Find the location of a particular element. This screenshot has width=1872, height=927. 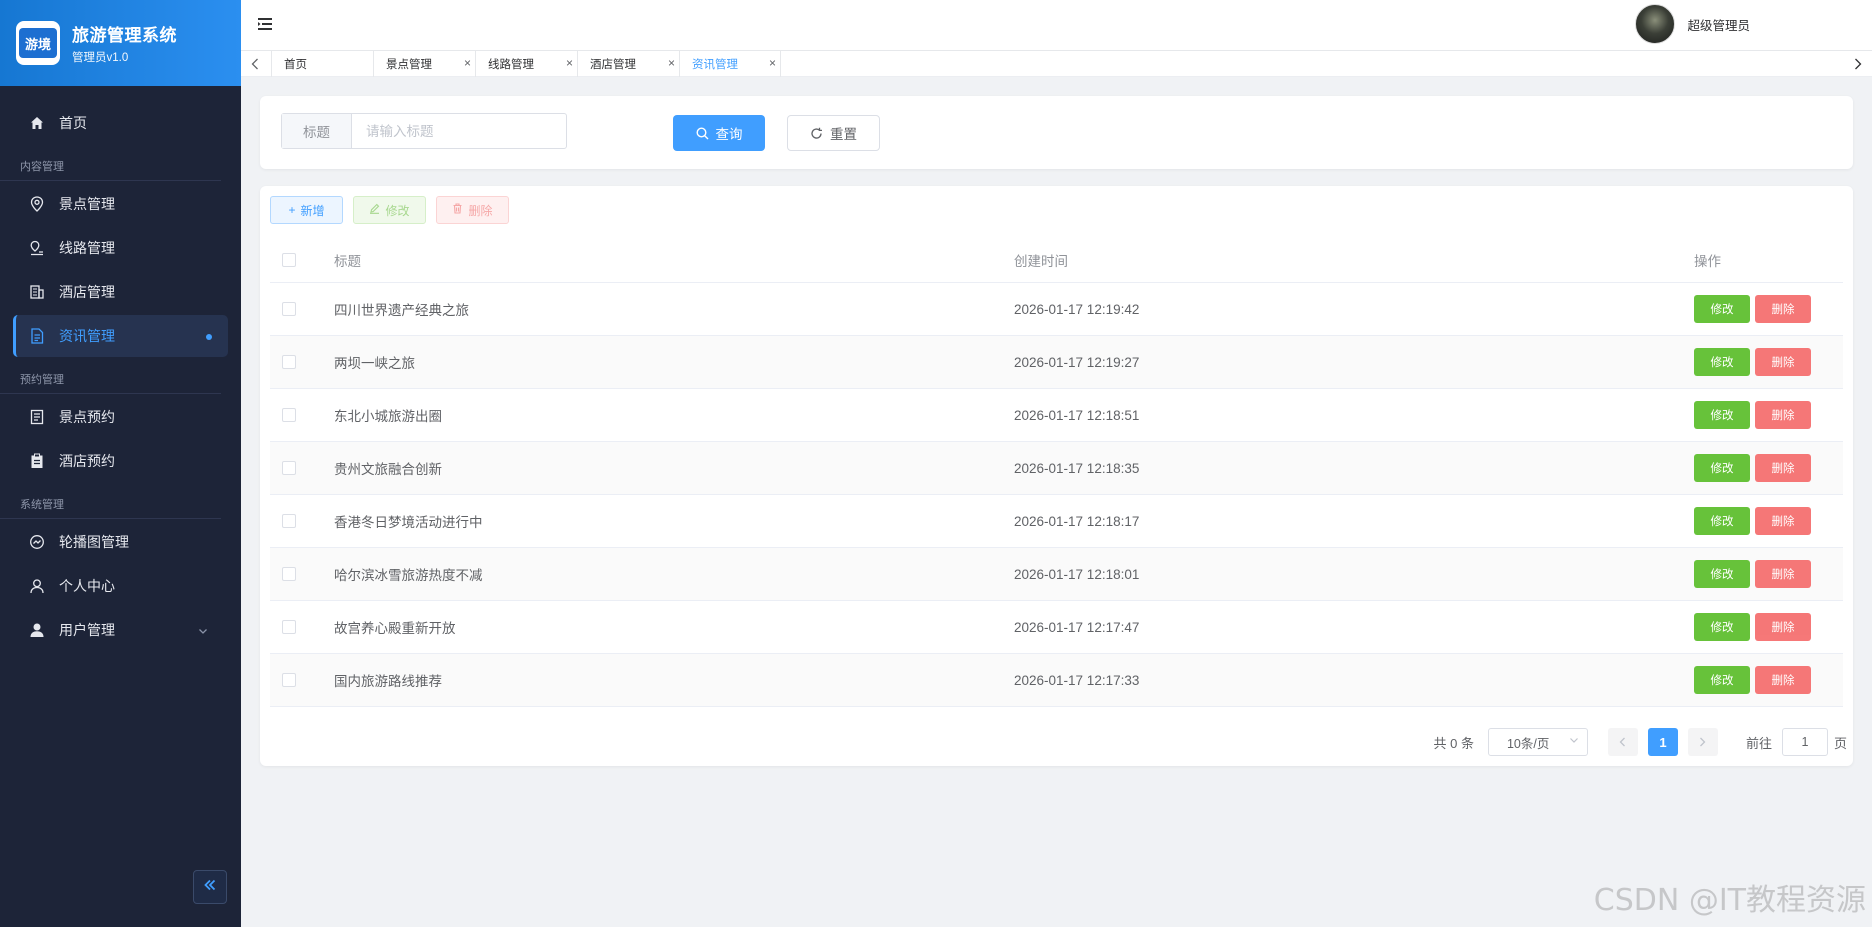

page-size-select: 10条/页 is located at coordinates (1537, 742).